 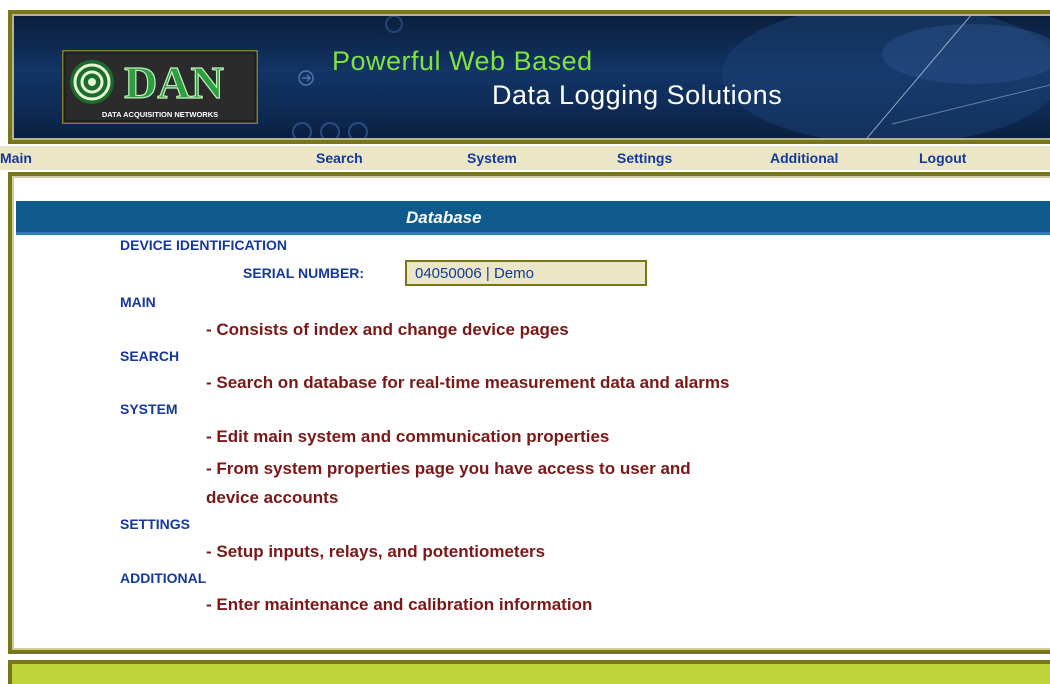 I want to click on dan-logo: DAN DATA ACQUISITION NETWORKS, so click(x=160, y=87).